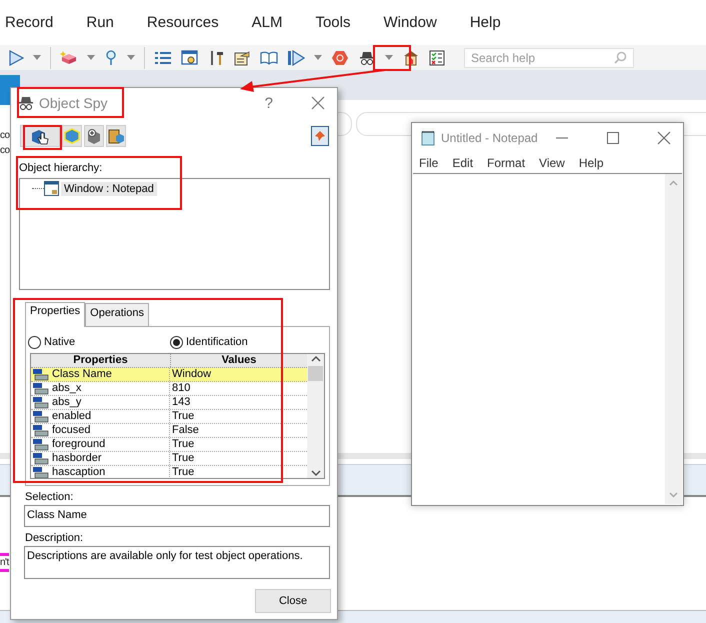 The image size is (706, 623). I want to click on property-value: Window, so click(191, 374).